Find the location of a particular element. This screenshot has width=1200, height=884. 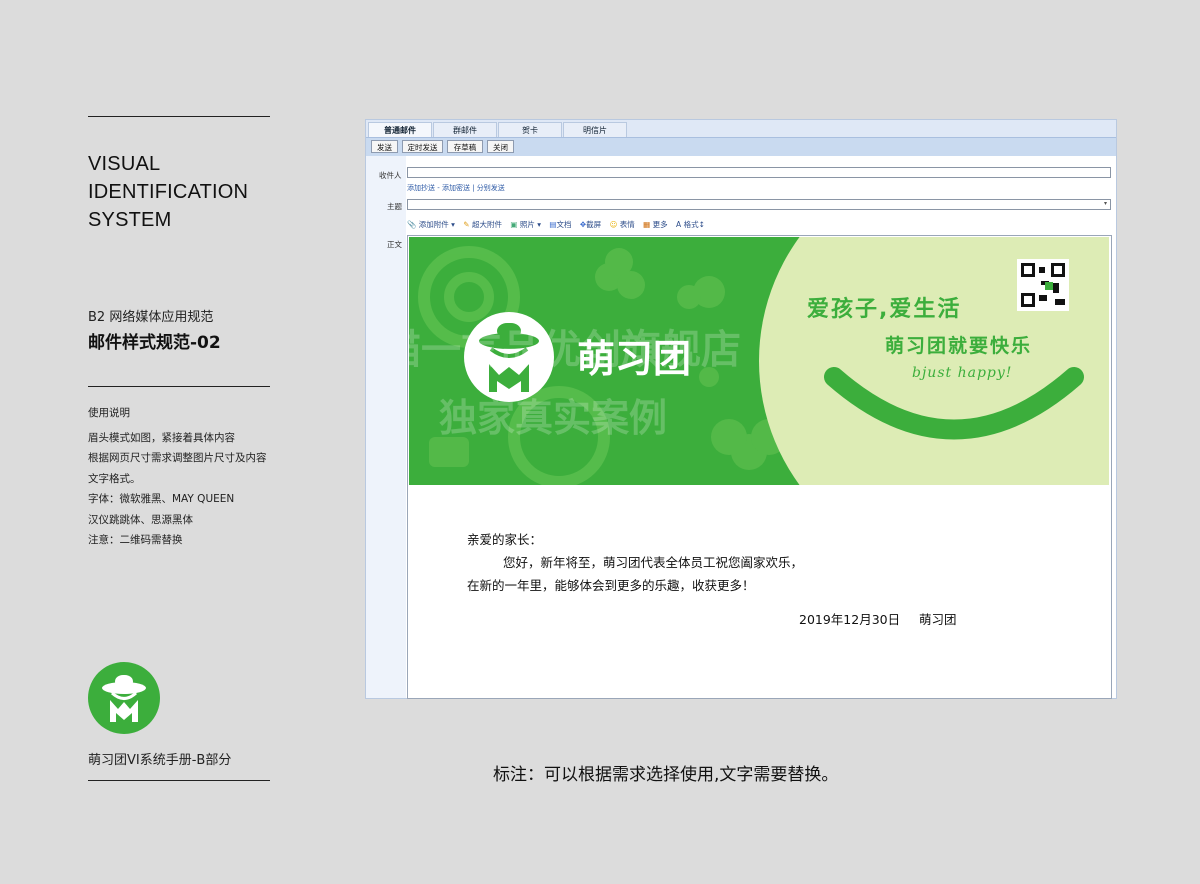

footnote: 标注：可以根据需求选择使用,文字需要替换。 is located at coordinates (666, 775).